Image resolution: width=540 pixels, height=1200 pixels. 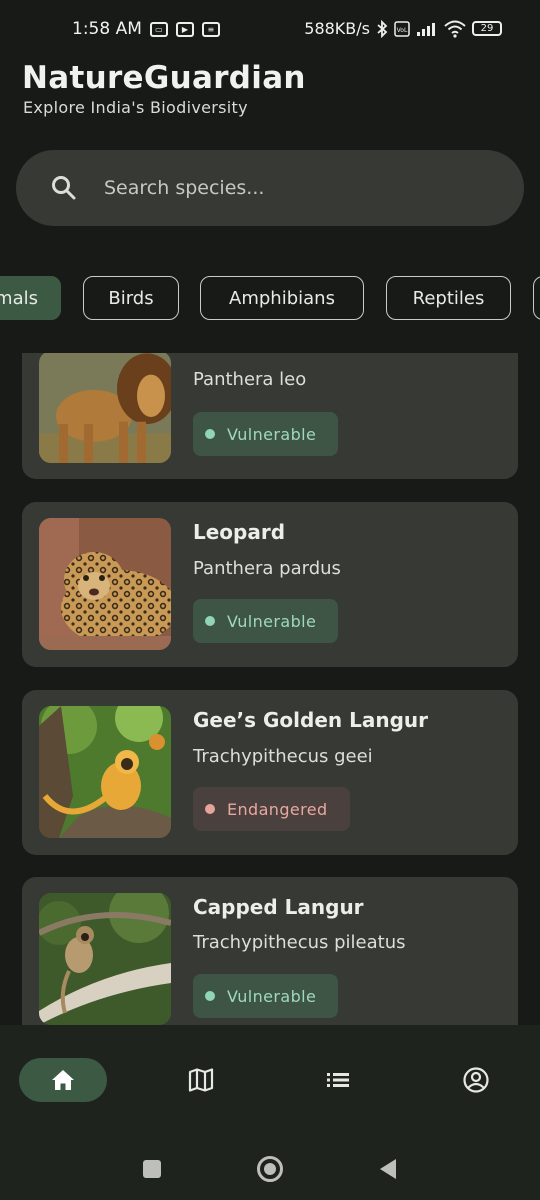 I want to click on golden-langur-photo, so click(x=105, y=772).